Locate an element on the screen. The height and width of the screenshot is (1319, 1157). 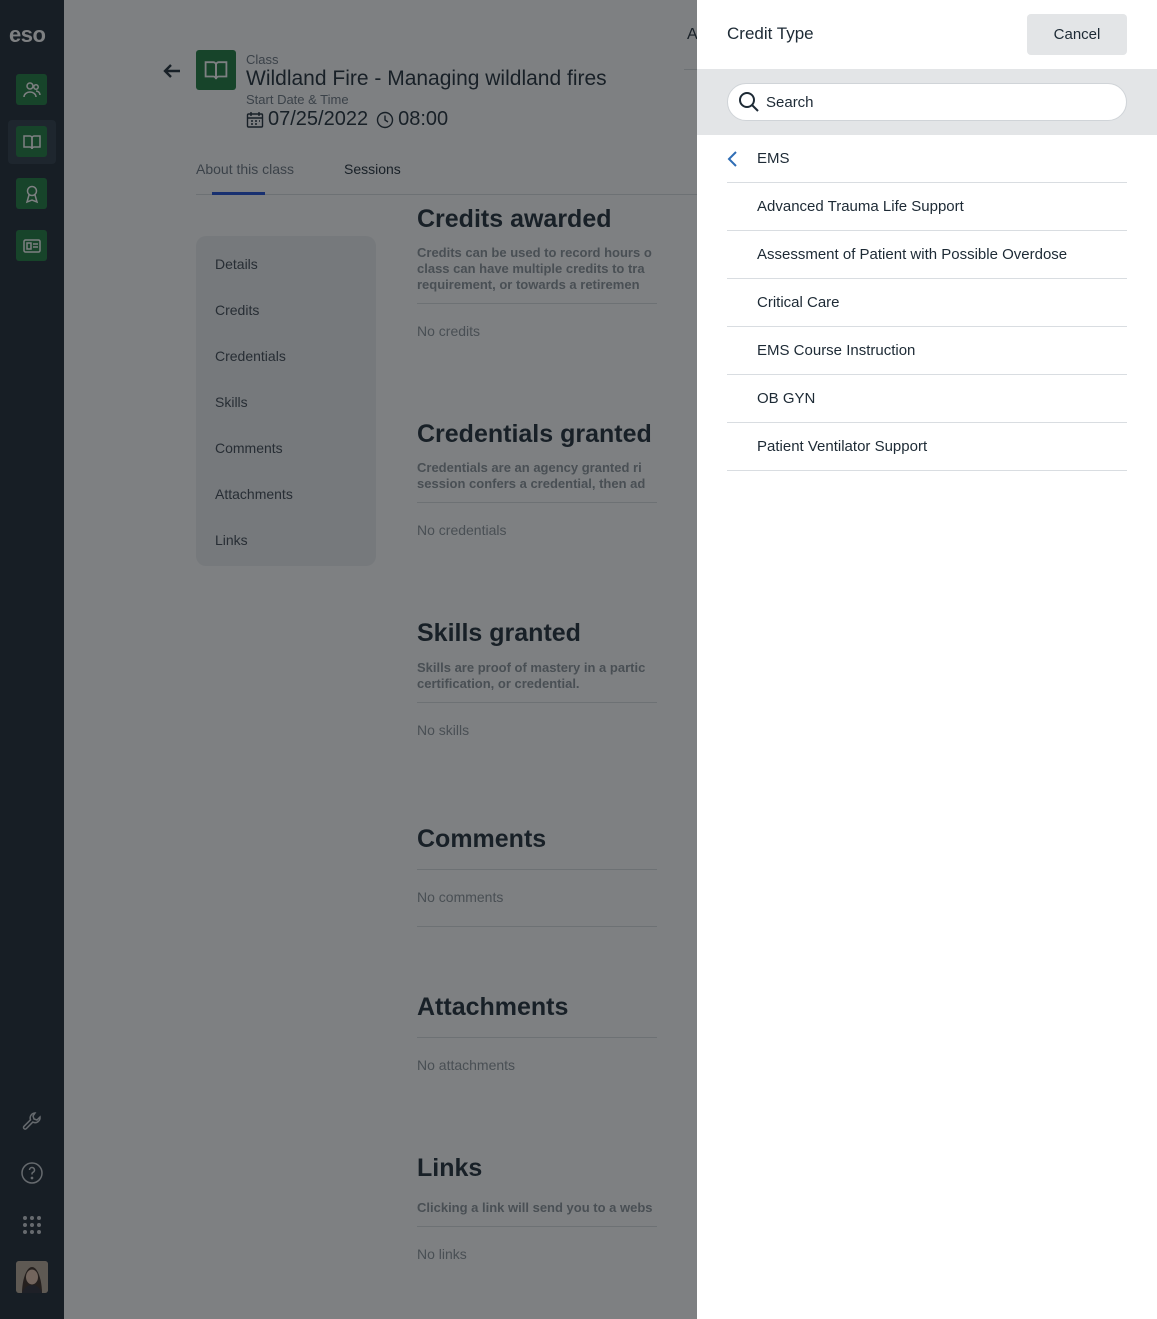
clock-icon is located at coordinates (385, 119).